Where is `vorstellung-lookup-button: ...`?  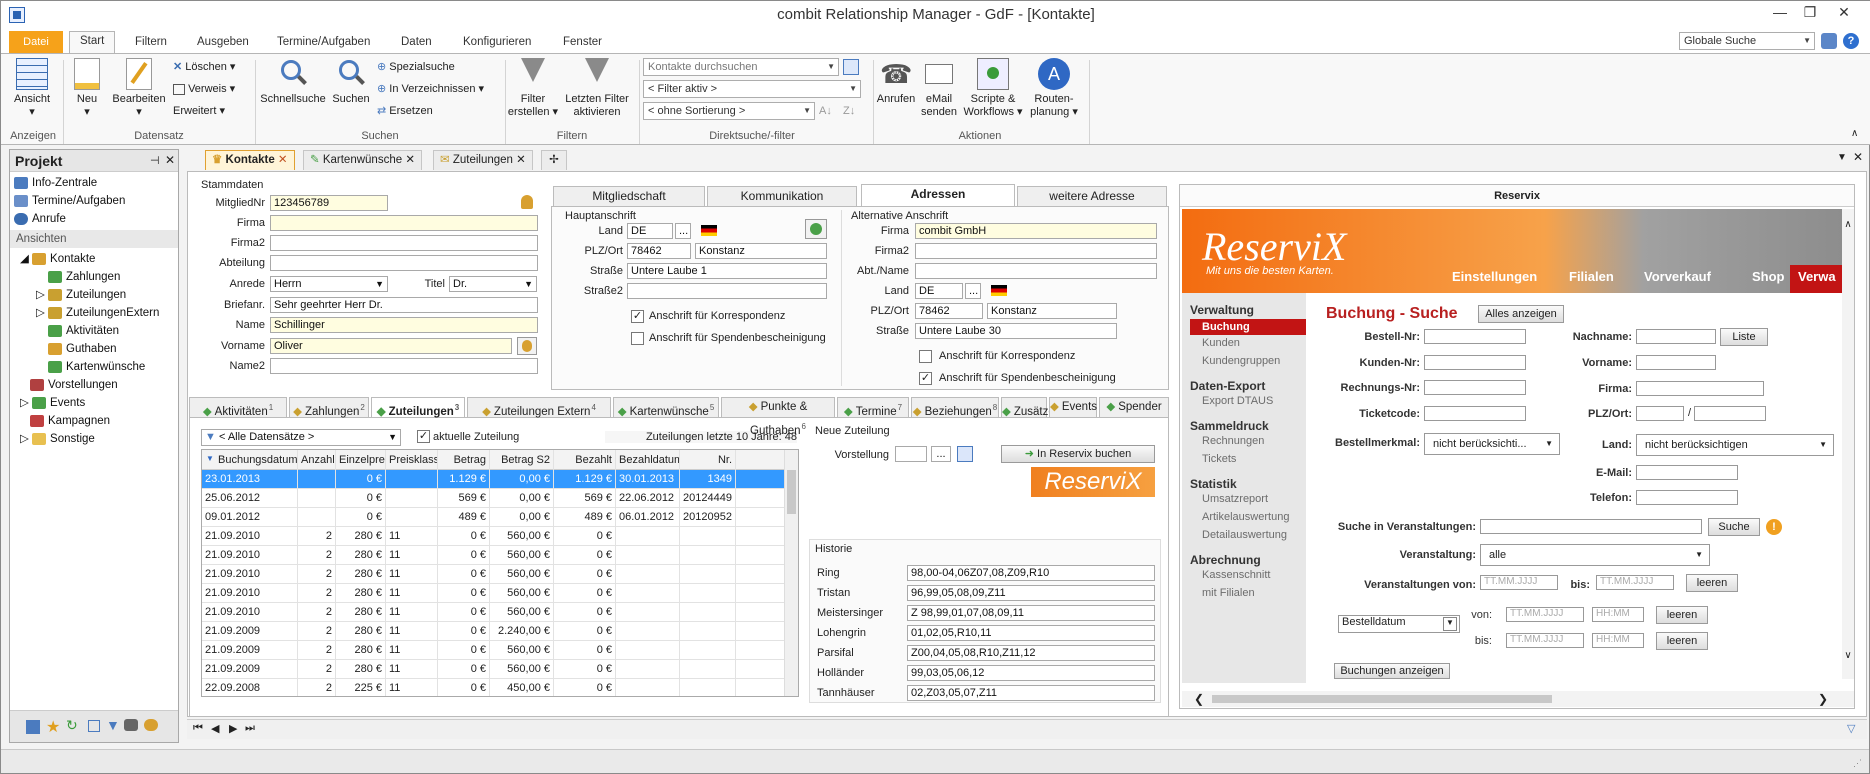 vorstellung-lookup-button: ... is located at coordinates (941, 454).